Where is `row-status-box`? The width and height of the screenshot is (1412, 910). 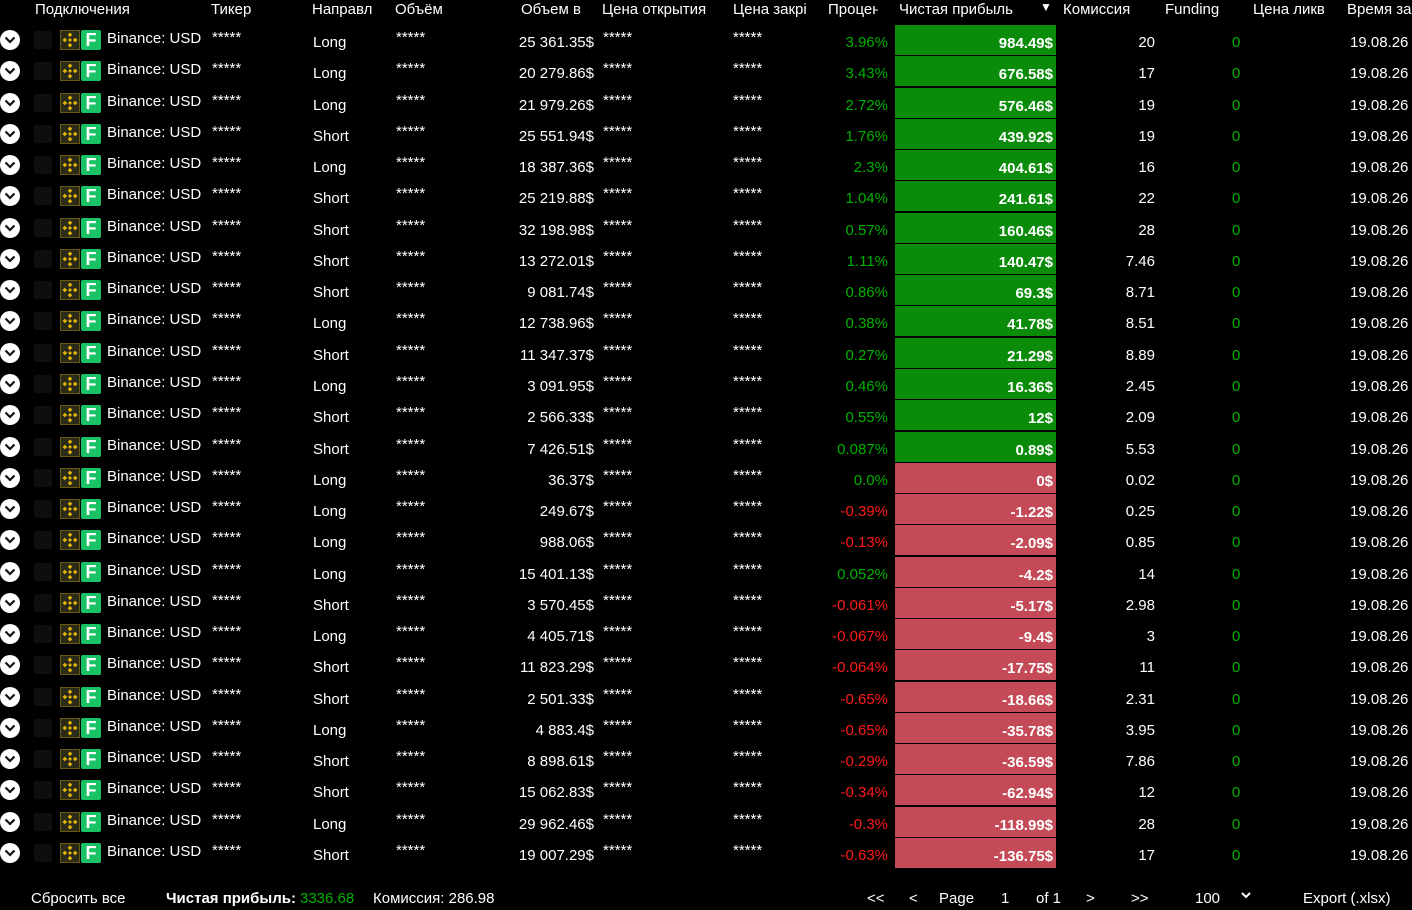
row-status-box is located at coordinates (43, 634).